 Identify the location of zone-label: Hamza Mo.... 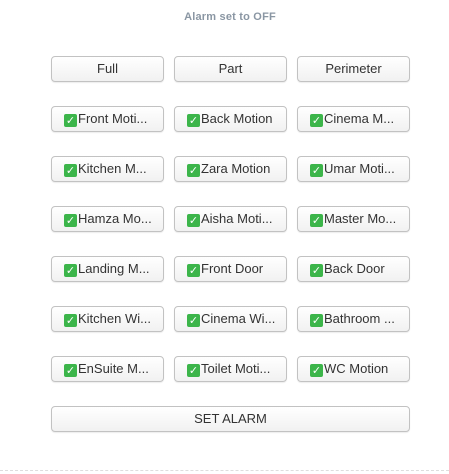
(115, 218).